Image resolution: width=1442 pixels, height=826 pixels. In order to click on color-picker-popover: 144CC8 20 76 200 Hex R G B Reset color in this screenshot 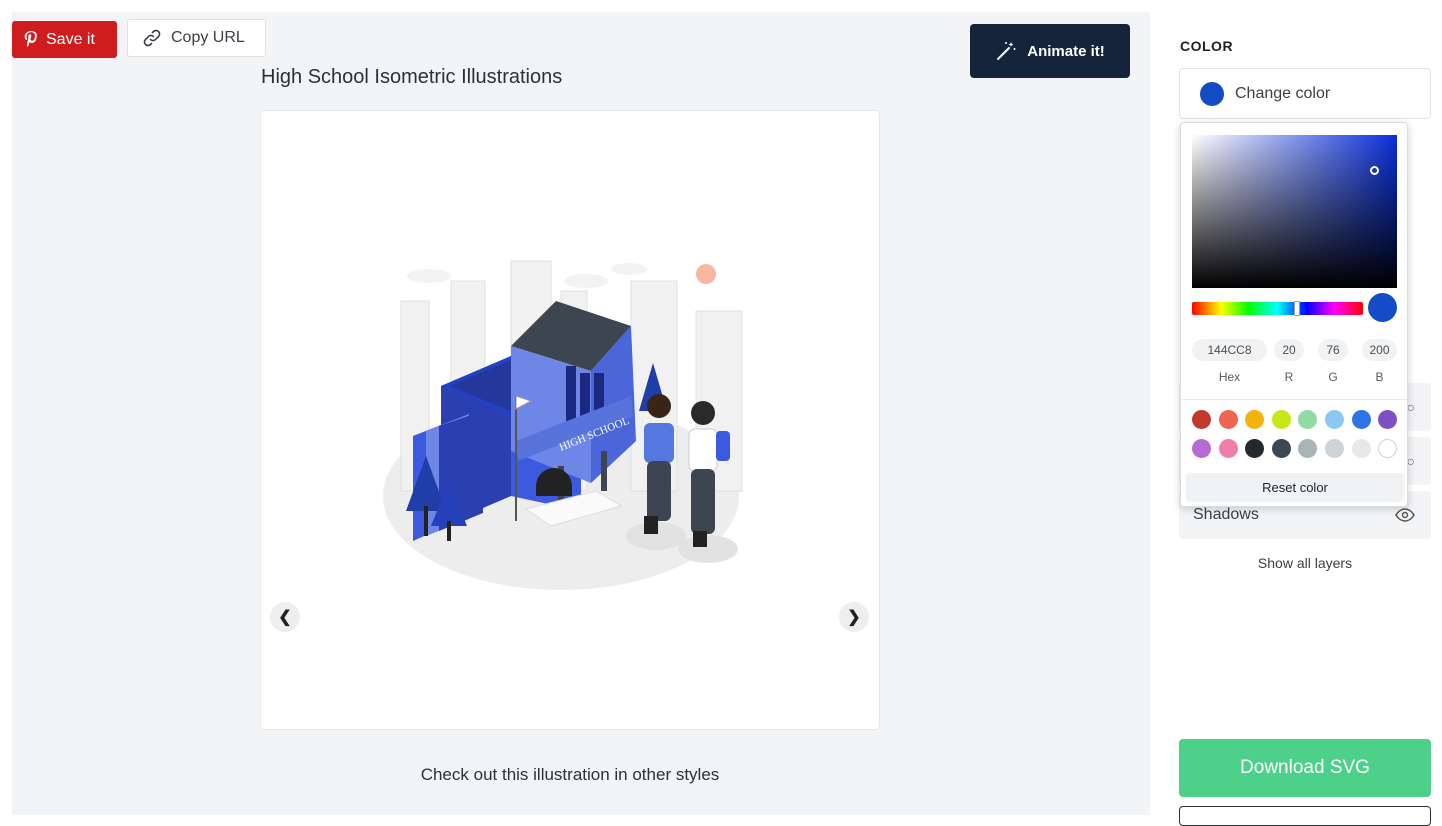, I will do `click(1294, 314)`.